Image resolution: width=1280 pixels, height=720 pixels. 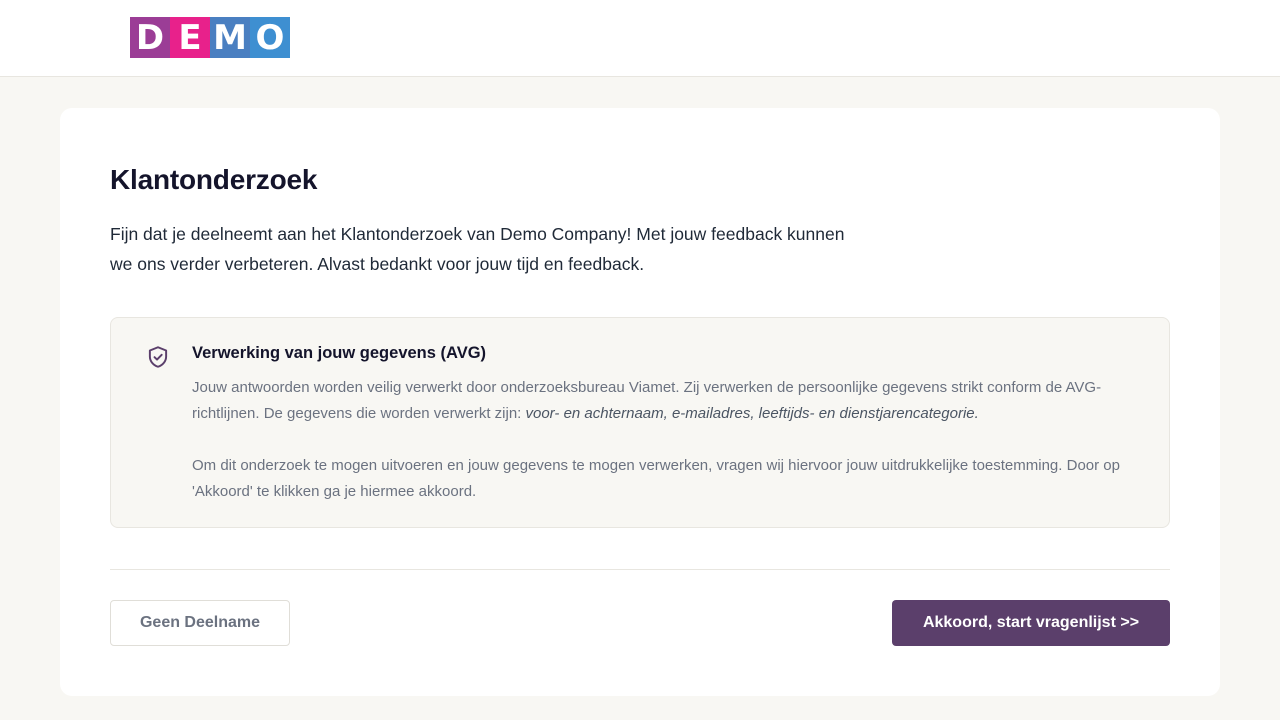 I want to click on logo-letter-e: E, so click(x=190, y=37).